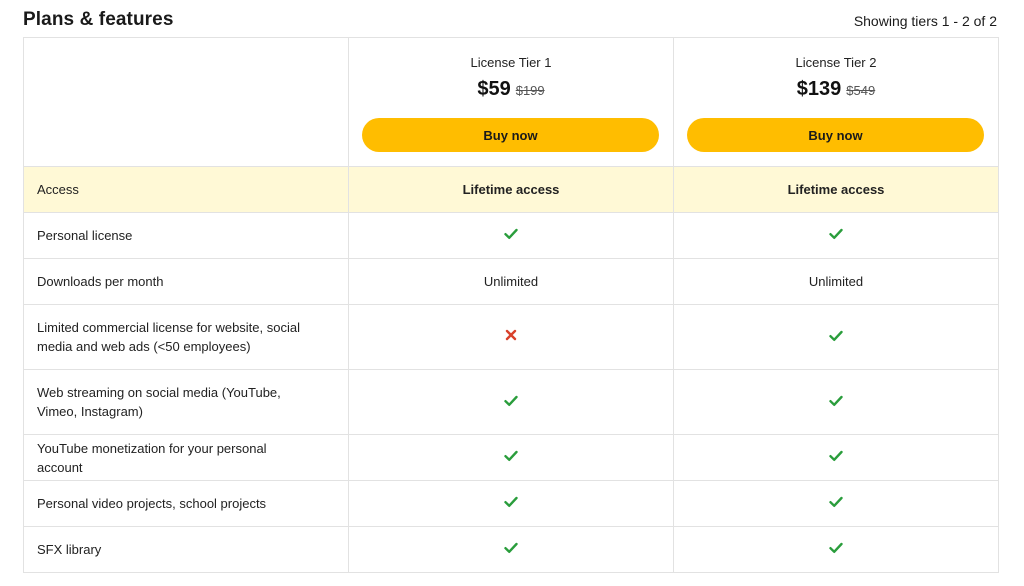 The image size is (1024, 586). What do you see at coordinates (819, 89) in the screenshot?
I see `tier-price: $139` at bounding box center [819, 89].